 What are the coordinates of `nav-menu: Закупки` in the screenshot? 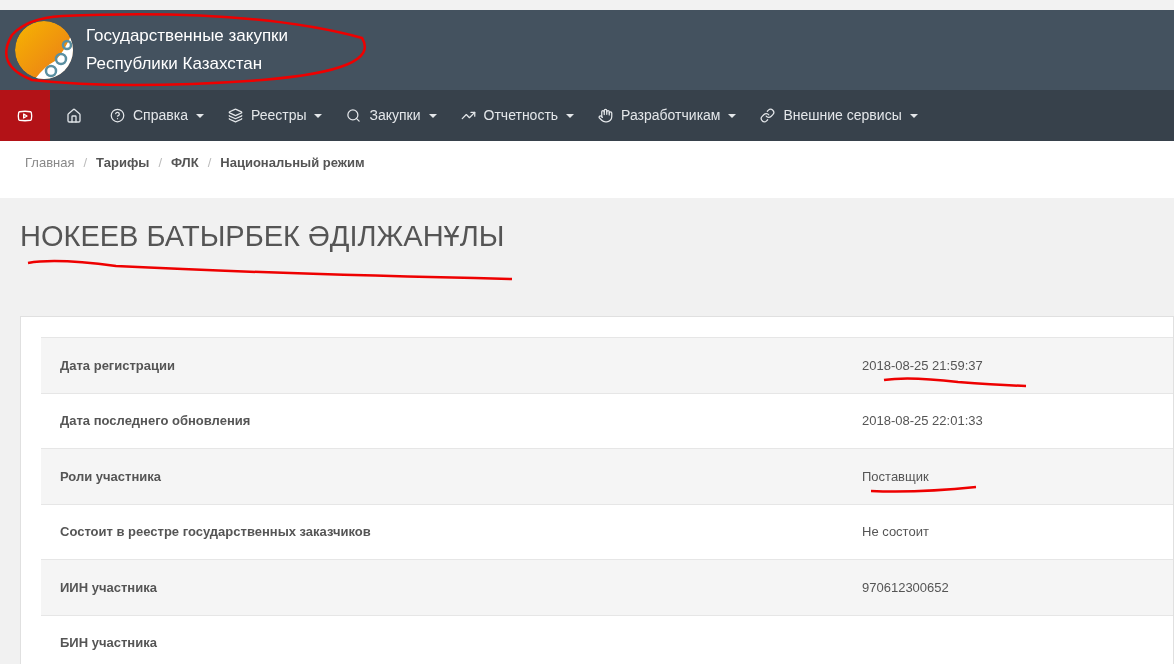 It's located at (391, 115).